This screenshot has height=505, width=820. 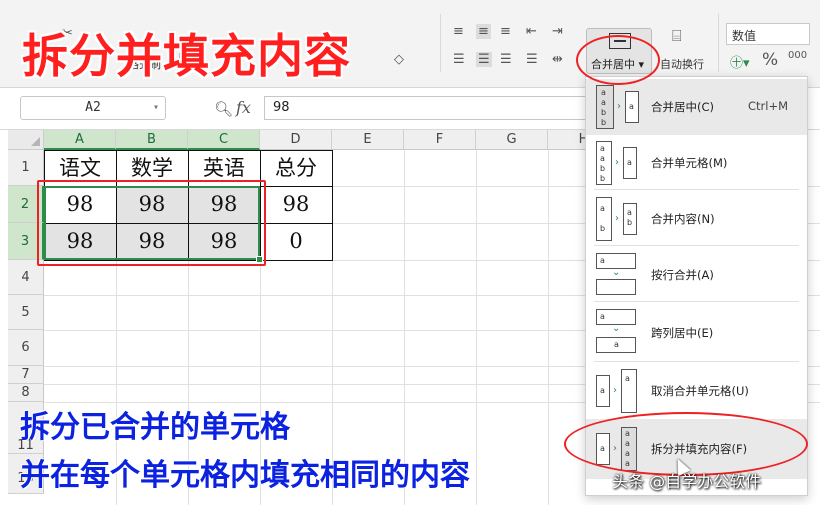 What do you see at coordinates (224, 140) in the screenshot?
I see `column-header-c: C` at bounding box center [224, 140].